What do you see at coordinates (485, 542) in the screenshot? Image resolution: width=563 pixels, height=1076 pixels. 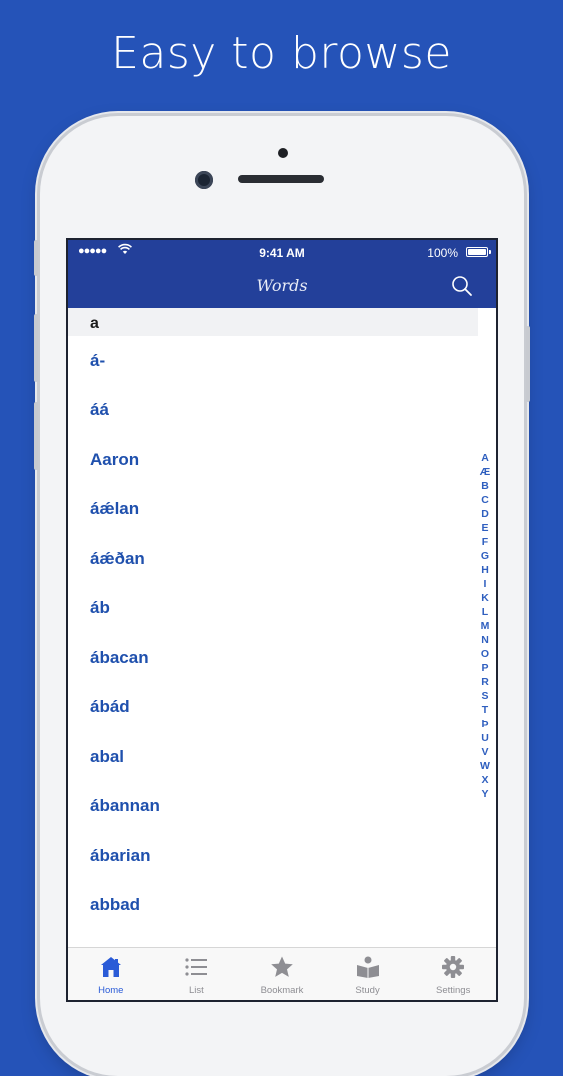 I see `index-letter: F` at bounding box center [485, 542].